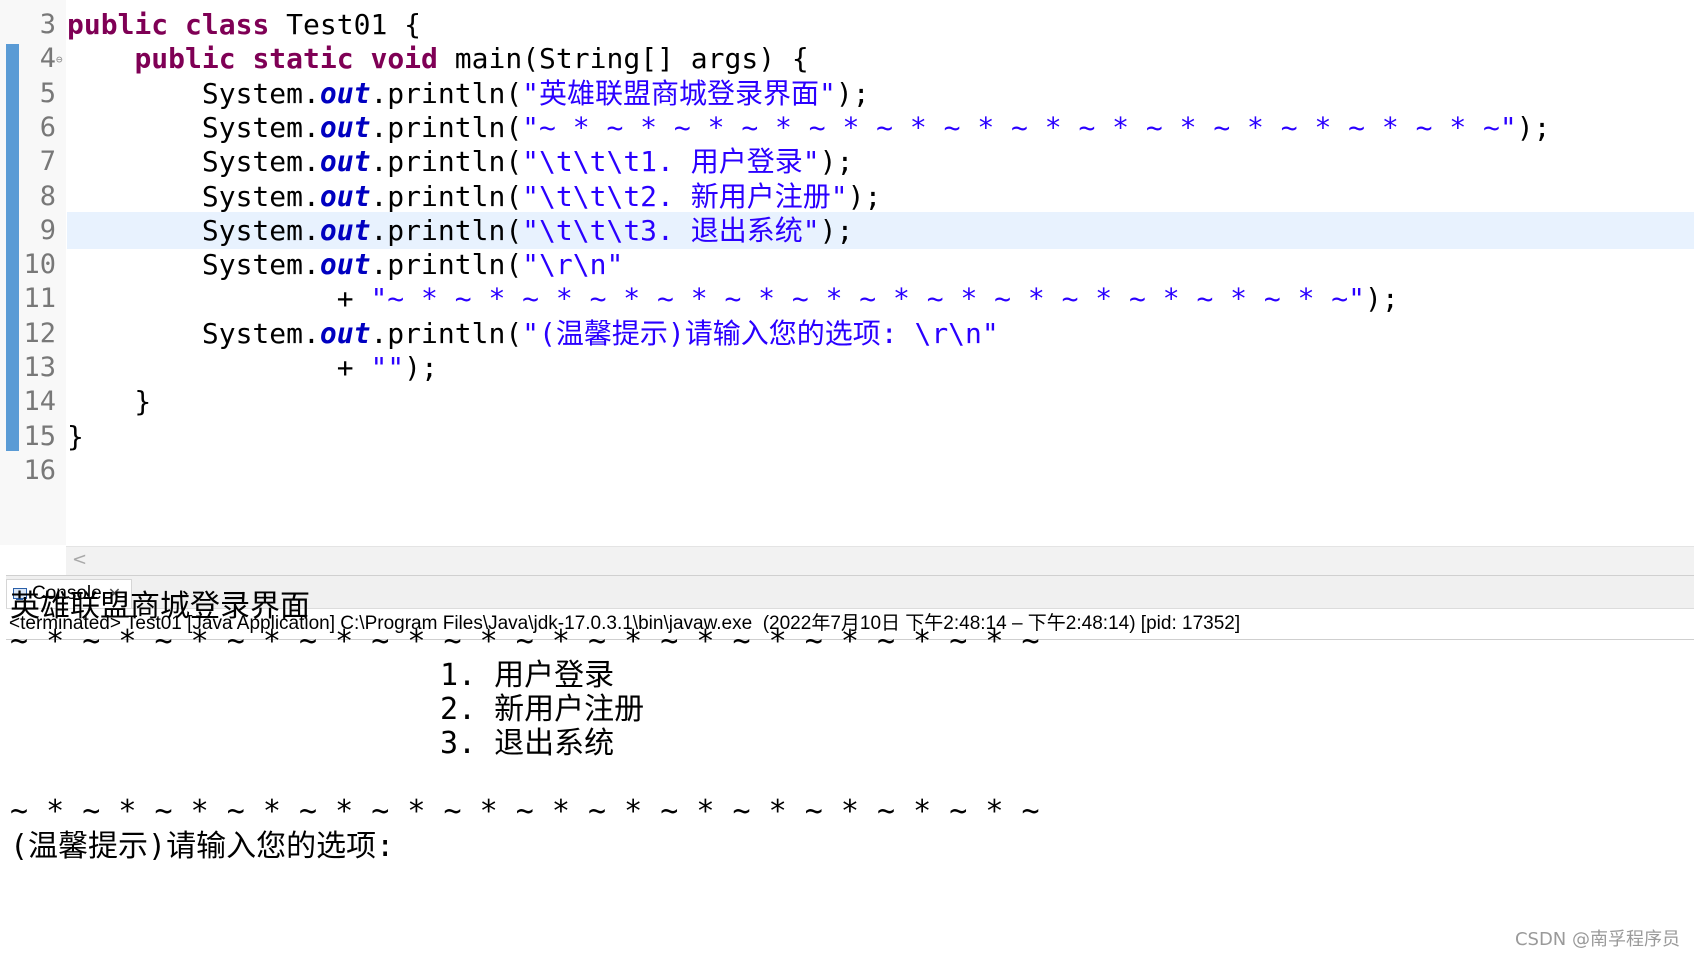 The image size is (1694, 958). I want to click on string-token: "(温馨提示)请输入您的选项: \r\n", so click(760, 333).